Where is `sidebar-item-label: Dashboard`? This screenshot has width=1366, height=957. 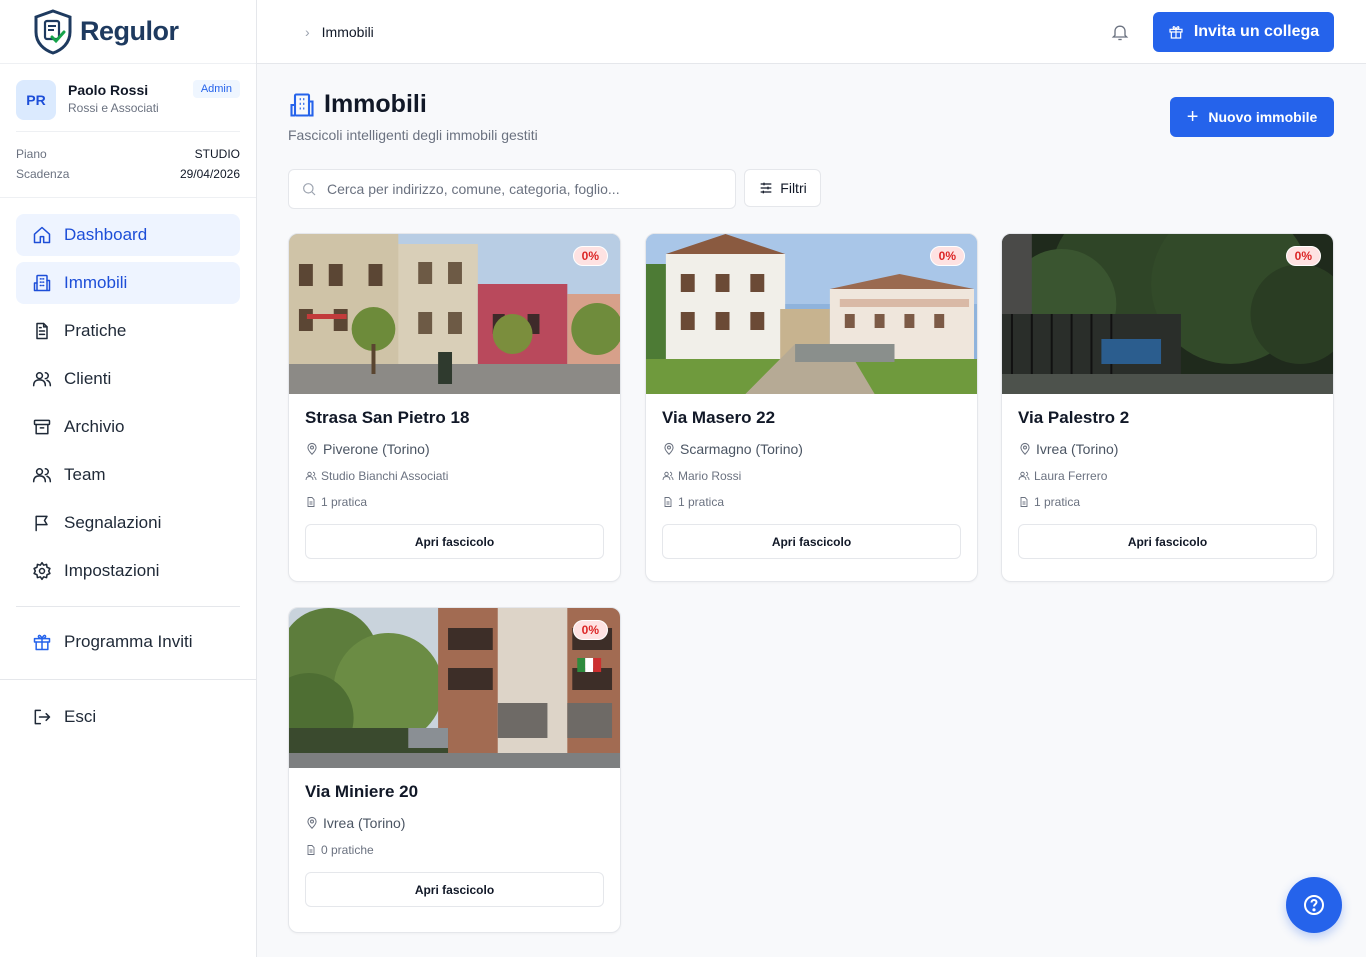 sidebar-item-label: Dashboard is located at coordinates (106, 234).